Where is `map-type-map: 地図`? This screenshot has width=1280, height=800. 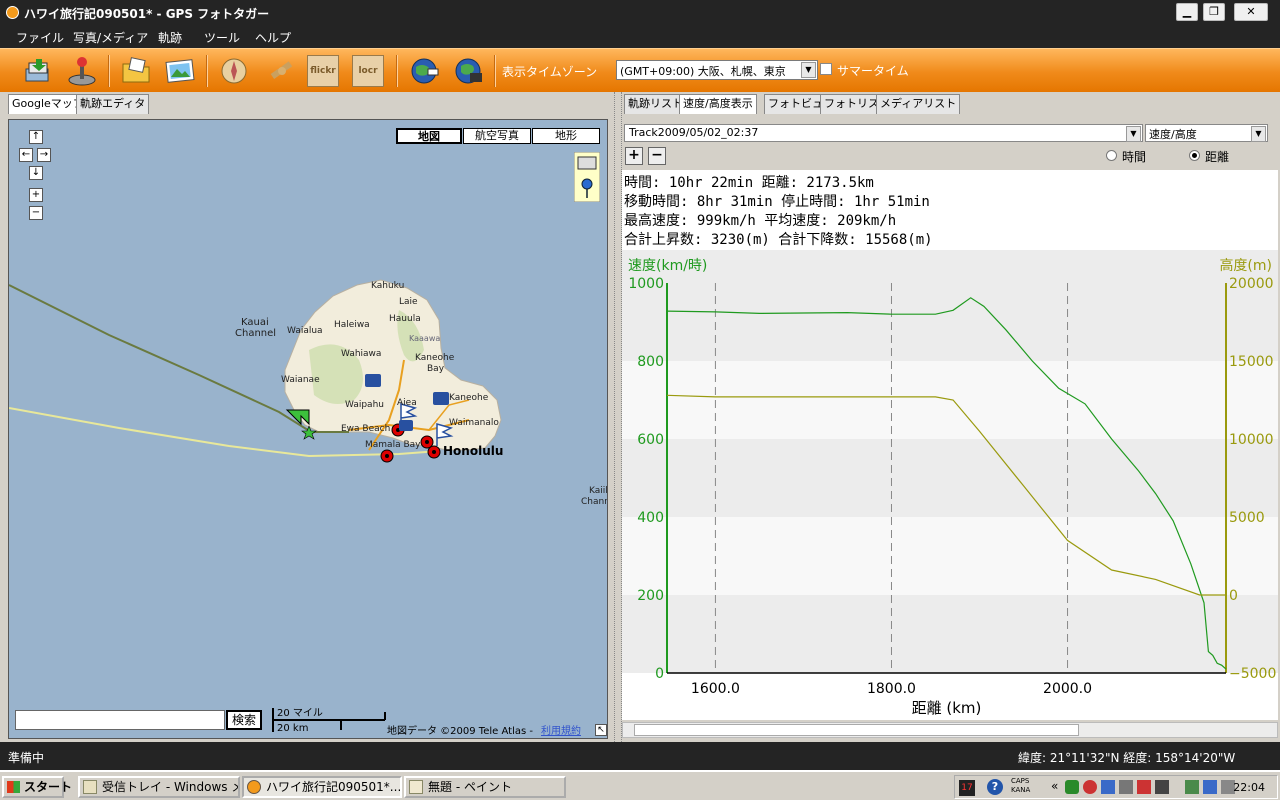 map-type-map: 地図 is located at coordinates (429, 136).